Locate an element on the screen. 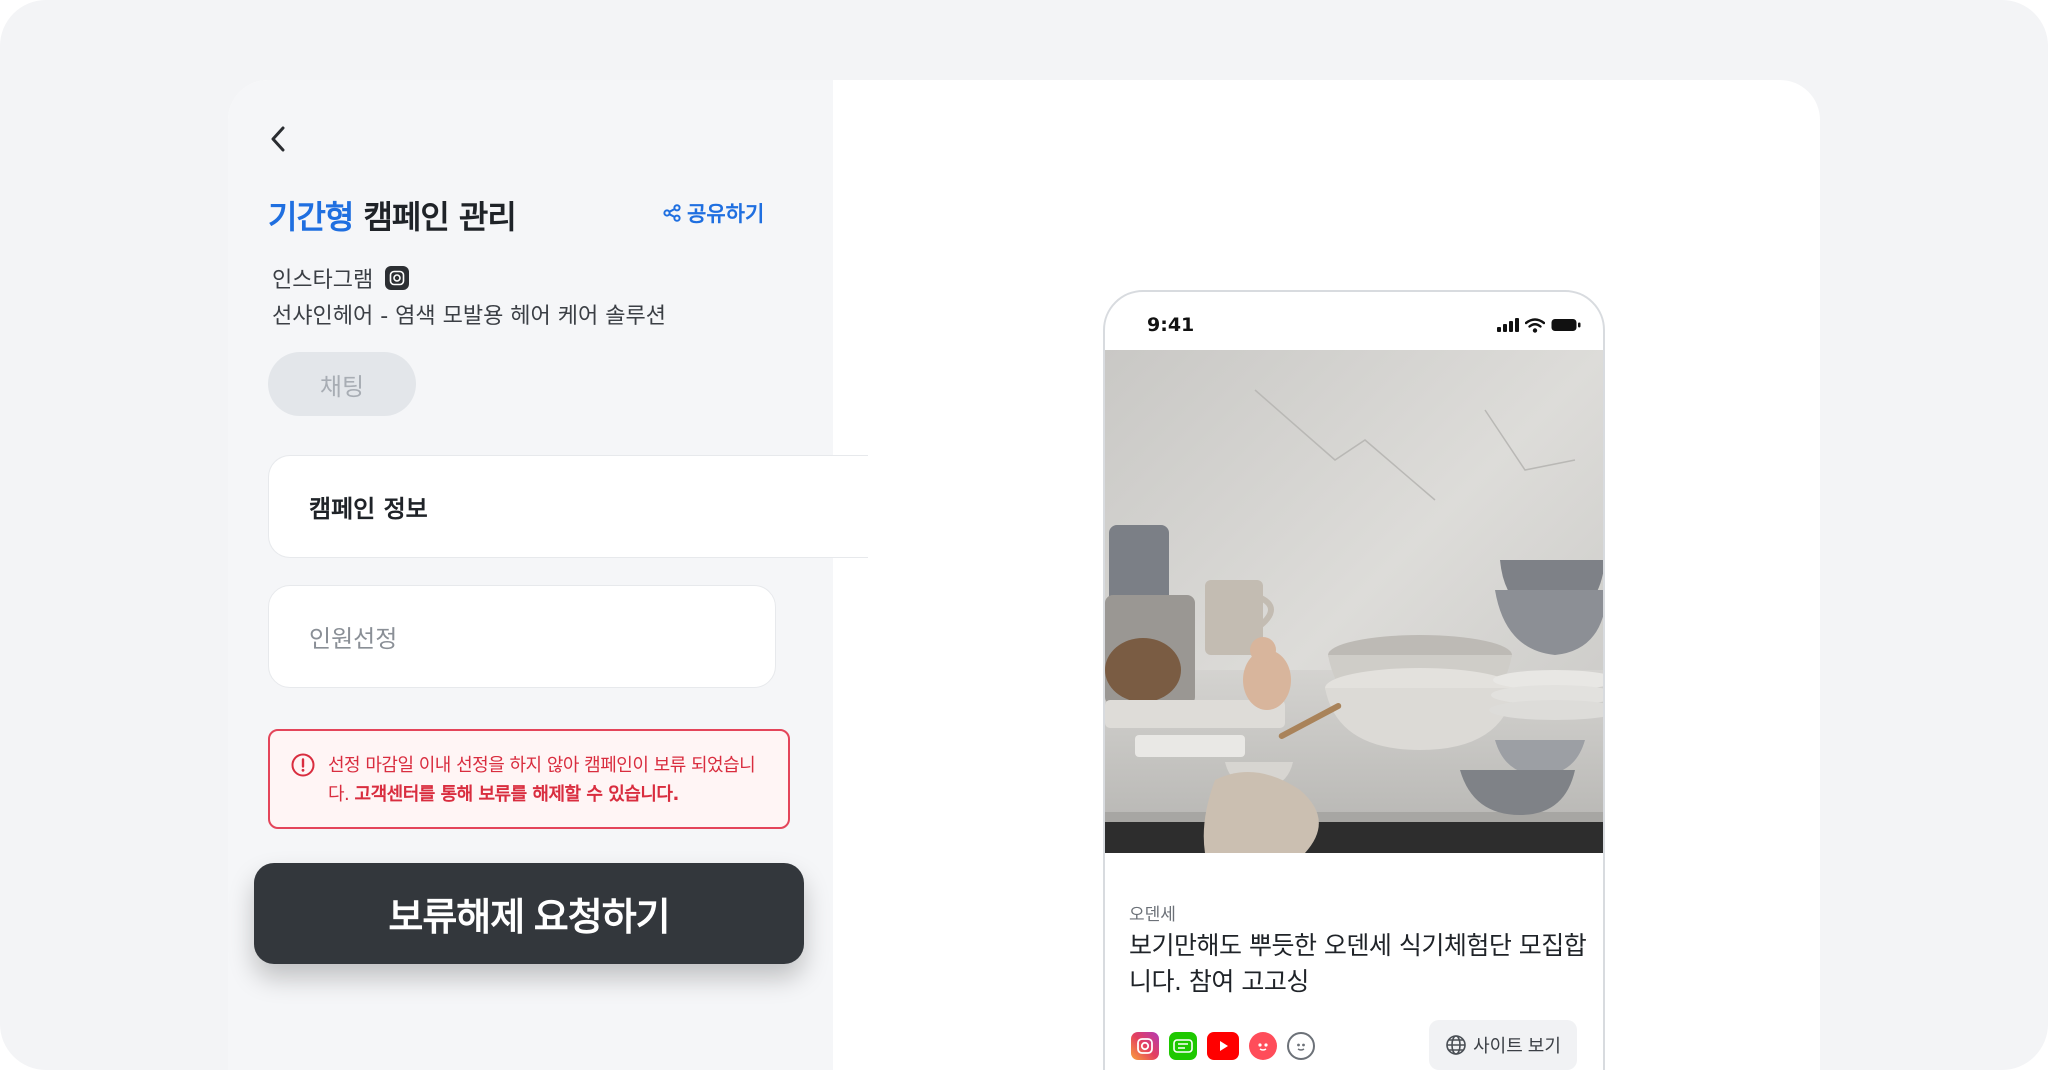 The width and height of the screenshot is (2048, 1070). campaign-info-card: 캠페인 정보 is located at coordinates (568, 506).